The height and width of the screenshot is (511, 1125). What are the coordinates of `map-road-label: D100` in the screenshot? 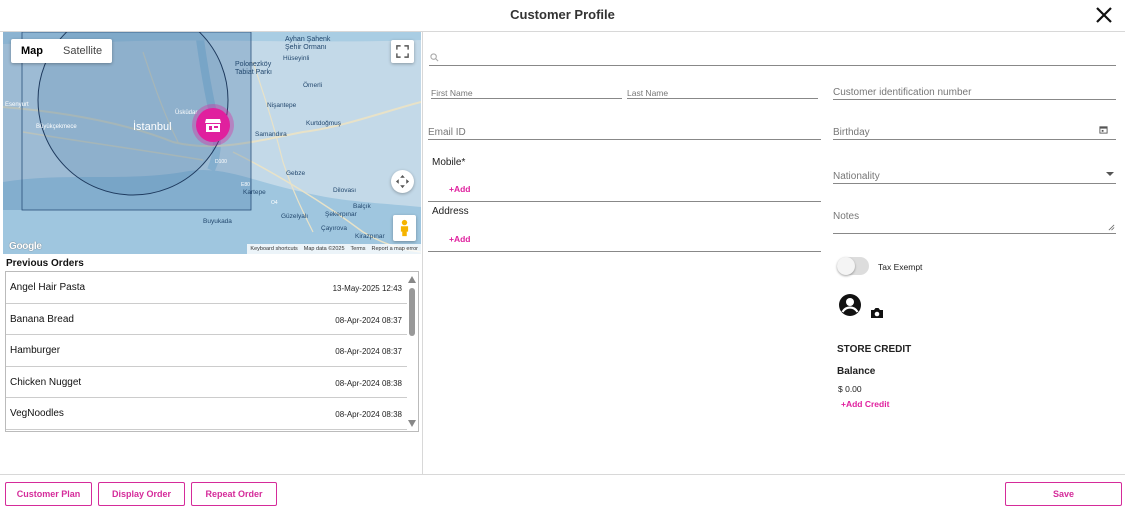 It's located at (221, 162).